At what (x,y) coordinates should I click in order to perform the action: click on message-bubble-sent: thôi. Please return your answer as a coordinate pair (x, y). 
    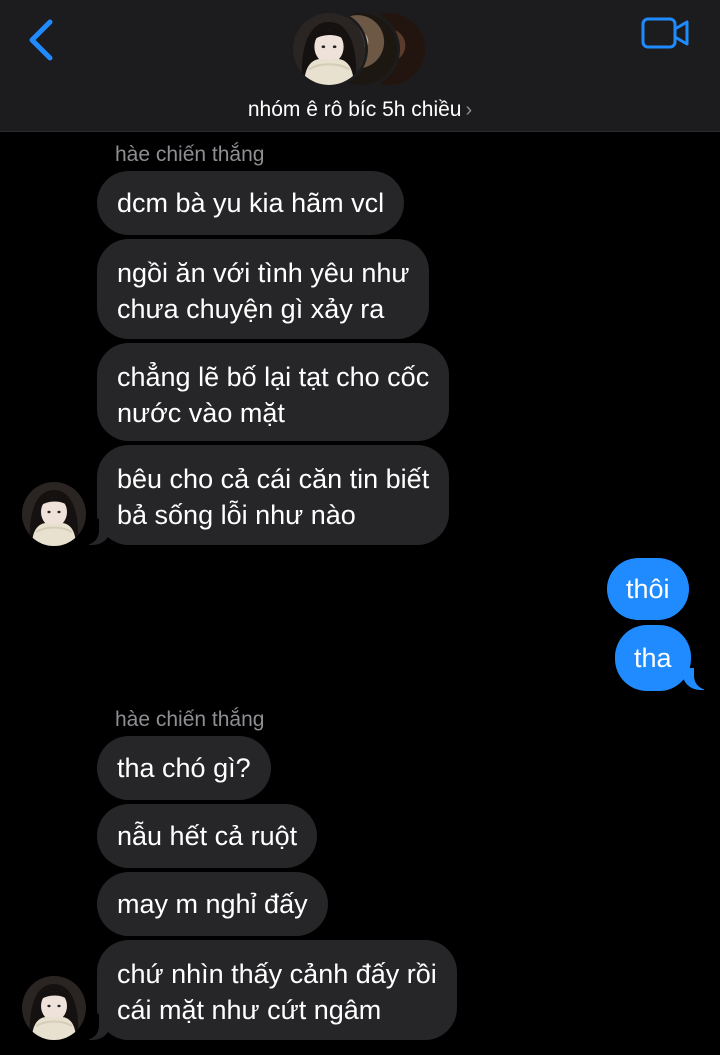
    Looking at the image, I should click on (648, 589).